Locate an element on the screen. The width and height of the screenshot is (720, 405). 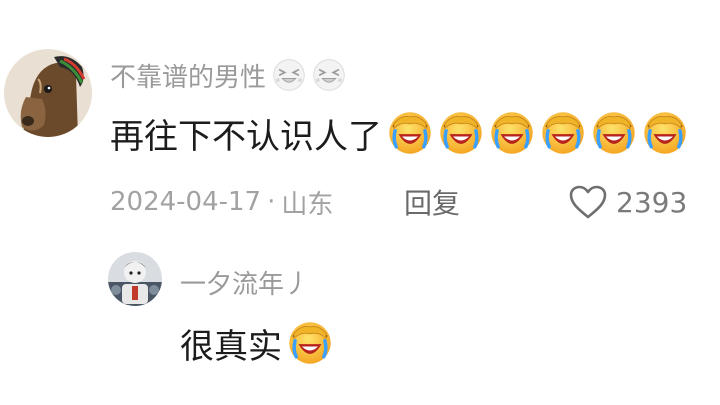
comment-text-body: 再往下不认识人了 is located at coordinates (246, 136).